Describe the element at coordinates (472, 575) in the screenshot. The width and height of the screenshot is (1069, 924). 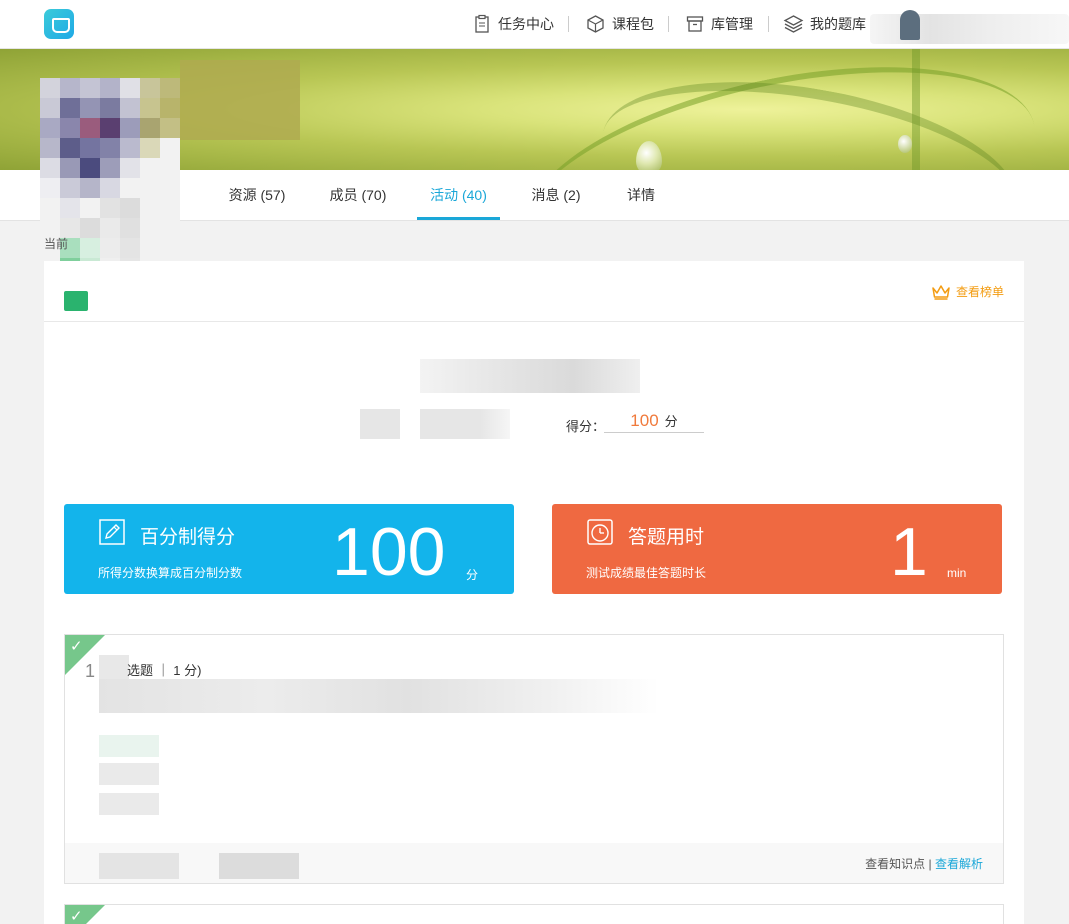
I see `percent-score-unit: 分` at that location.